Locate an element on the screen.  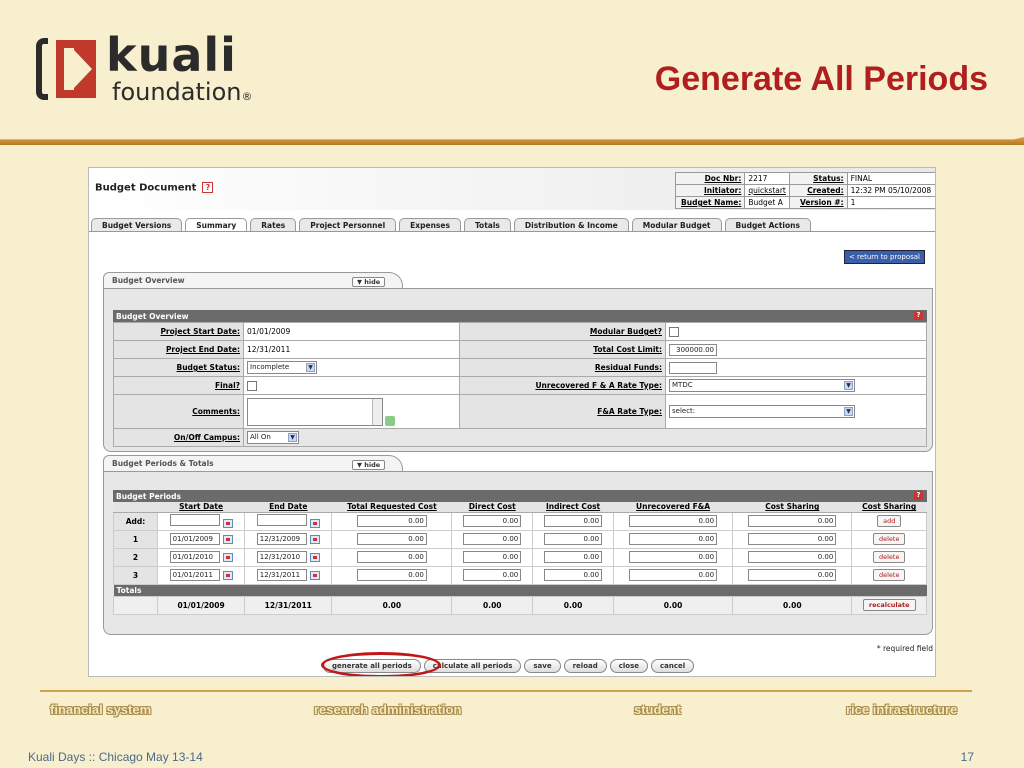
footer-item-rice-infrastructure: rice infrastructure is located at coordinates (902, 709).